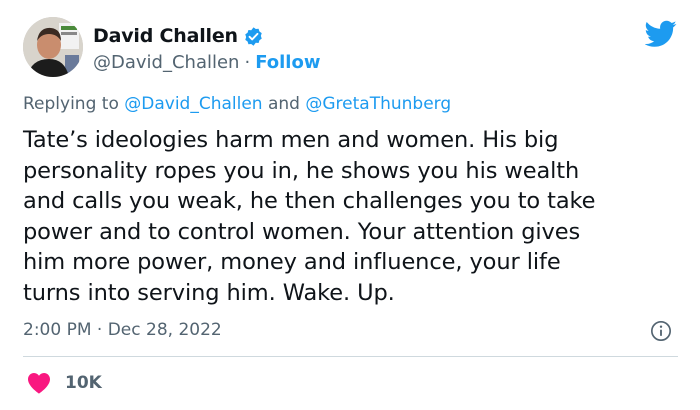 Image resolution: width=700 pixels, height=410 pixels. I want to click on tweet-date: Dec 28, 2022, so click(165, 330).